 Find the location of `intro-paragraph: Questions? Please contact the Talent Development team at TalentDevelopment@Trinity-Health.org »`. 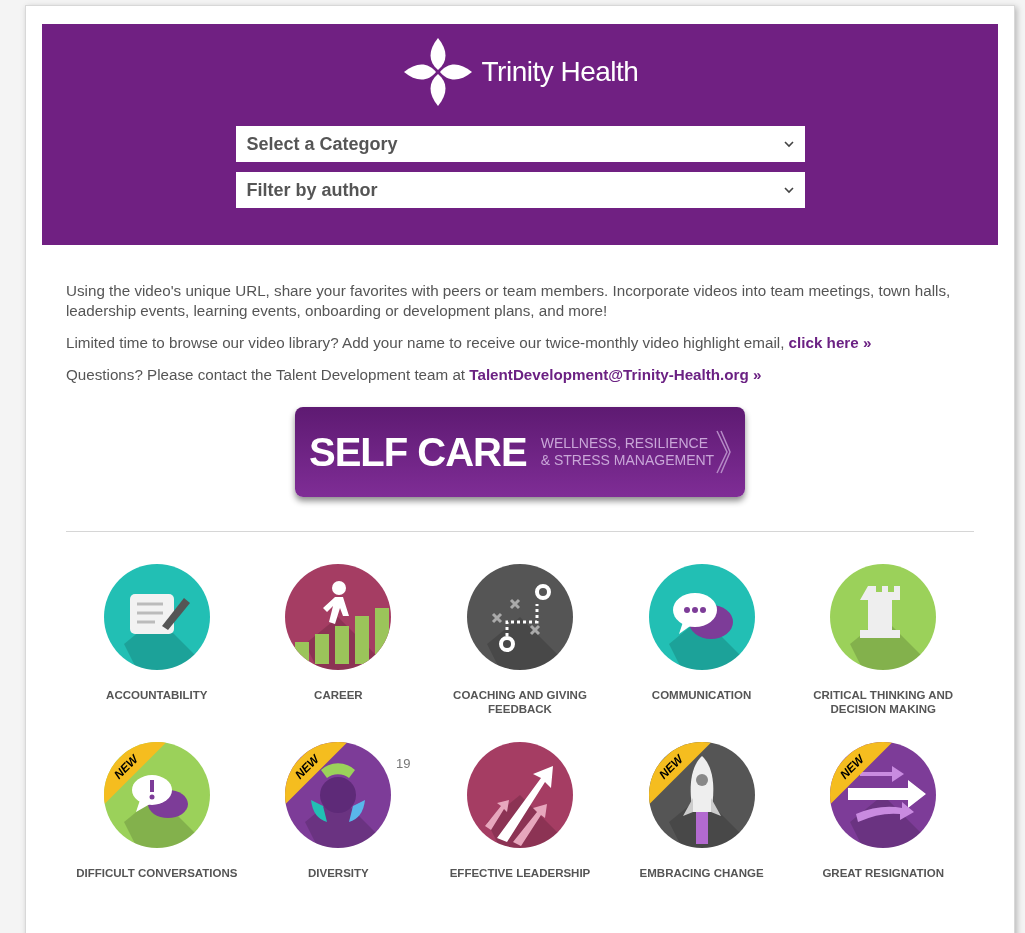

intro-paragraph: Questions? Please contact the Talent Development team at TalentDevelopment@Trinity-Health.org » is located at coordinates (414, 375).